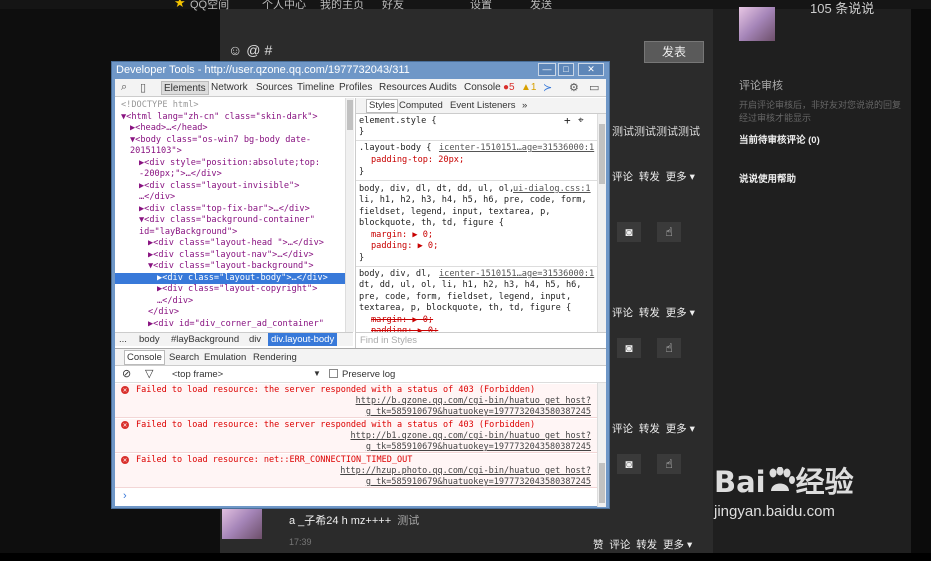  Describe the element at coordinates (482, 87) in the screenshot. I see `tab-console: Console` at that location.